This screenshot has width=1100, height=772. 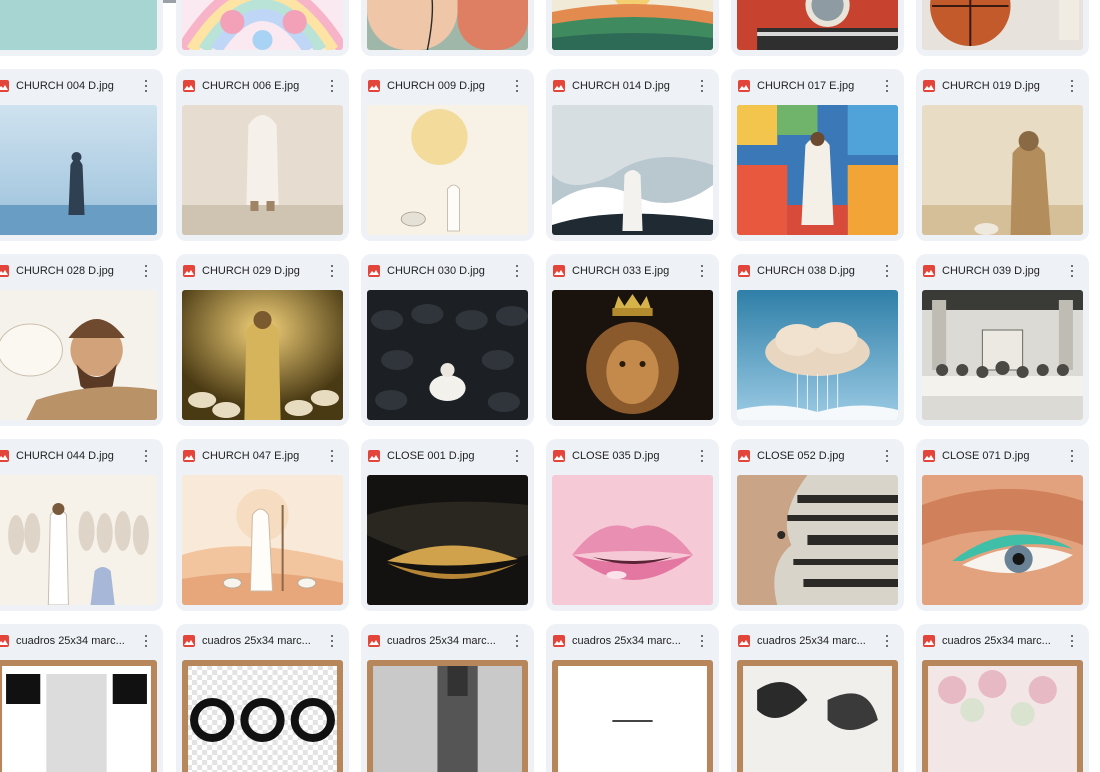 I want to click on file-card: CHURCH 014 D.jpg, so click(x=632, y=155).